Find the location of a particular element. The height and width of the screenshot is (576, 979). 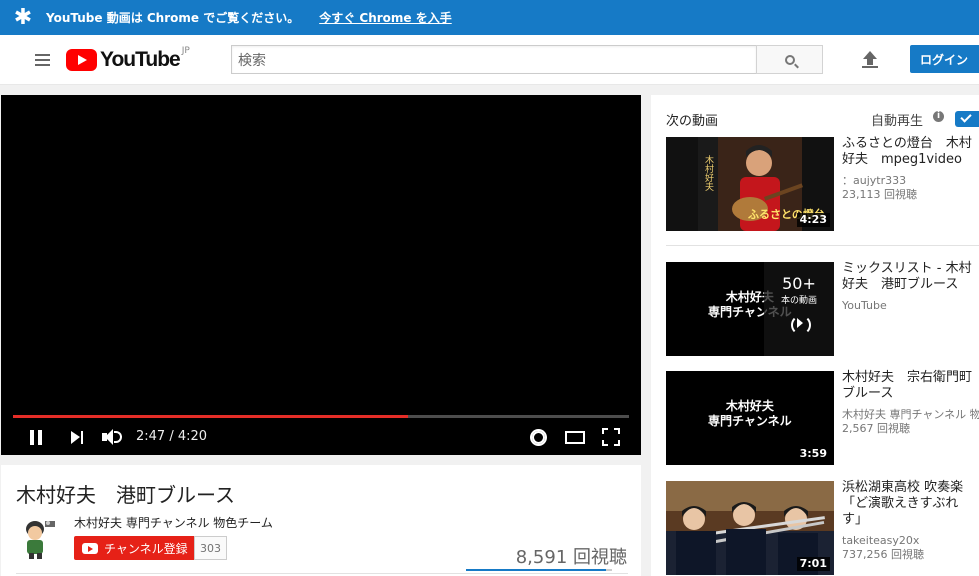

get-chrome-link: 今すぐ Chrome を入手 is located at coordinates (385, 17).